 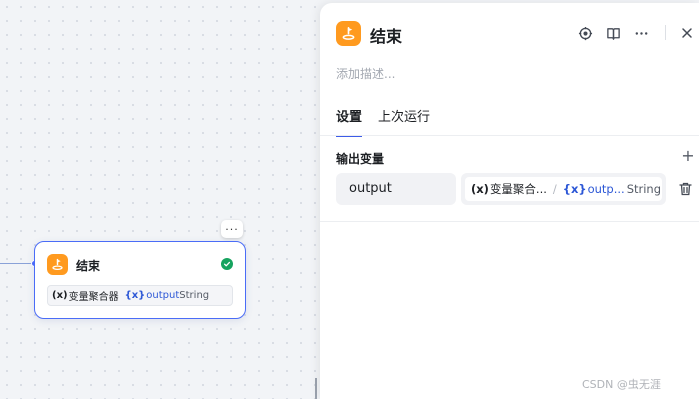 What do you see at coordinates (688, 156) in the screenshot?
I see `plus-icon: +` at bounding box center [688, 156].